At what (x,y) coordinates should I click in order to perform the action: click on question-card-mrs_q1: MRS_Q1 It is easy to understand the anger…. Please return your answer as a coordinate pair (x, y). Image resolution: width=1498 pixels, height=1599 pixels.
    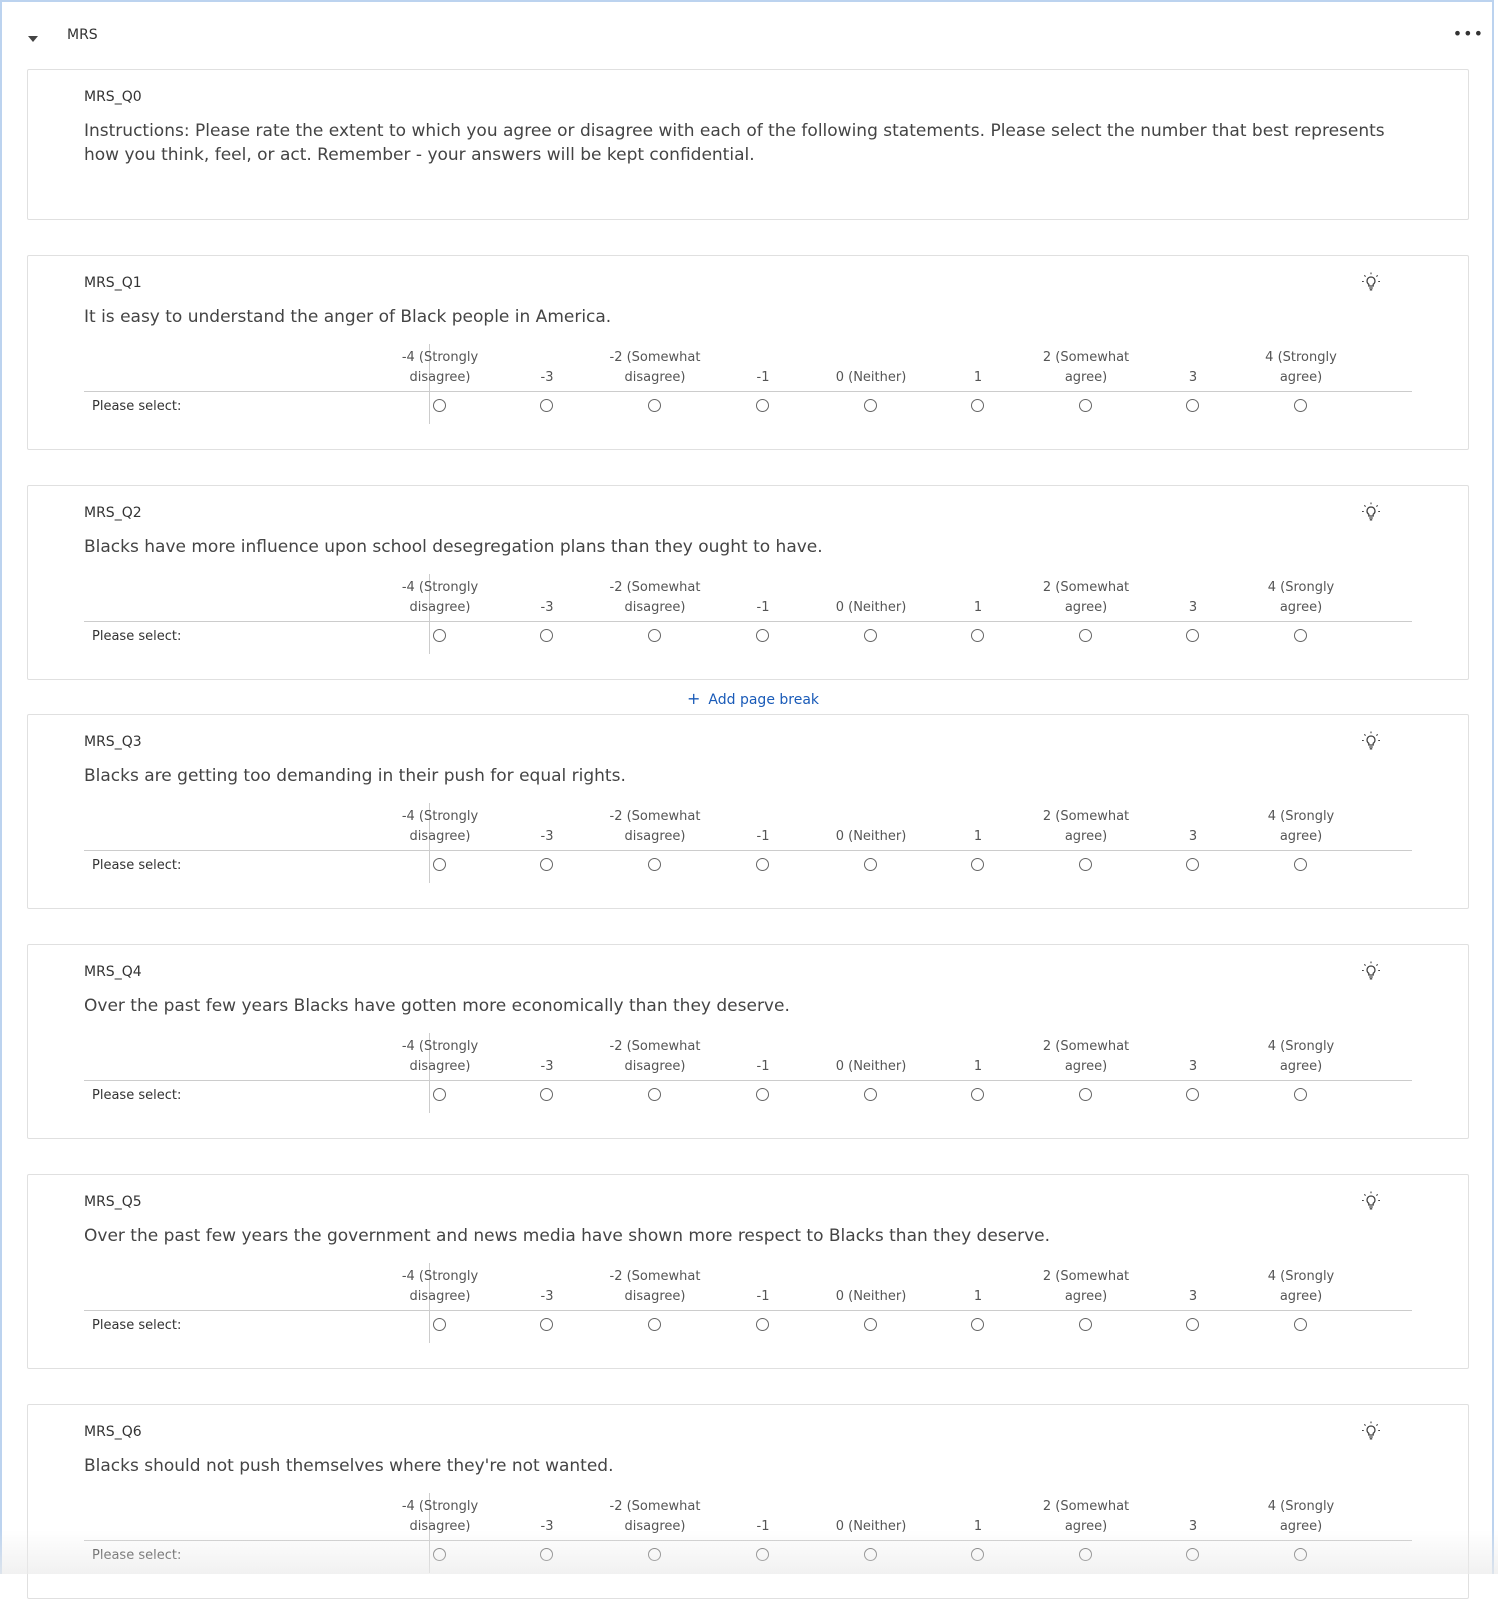
    Looking at the image, I should click on (748, 352).